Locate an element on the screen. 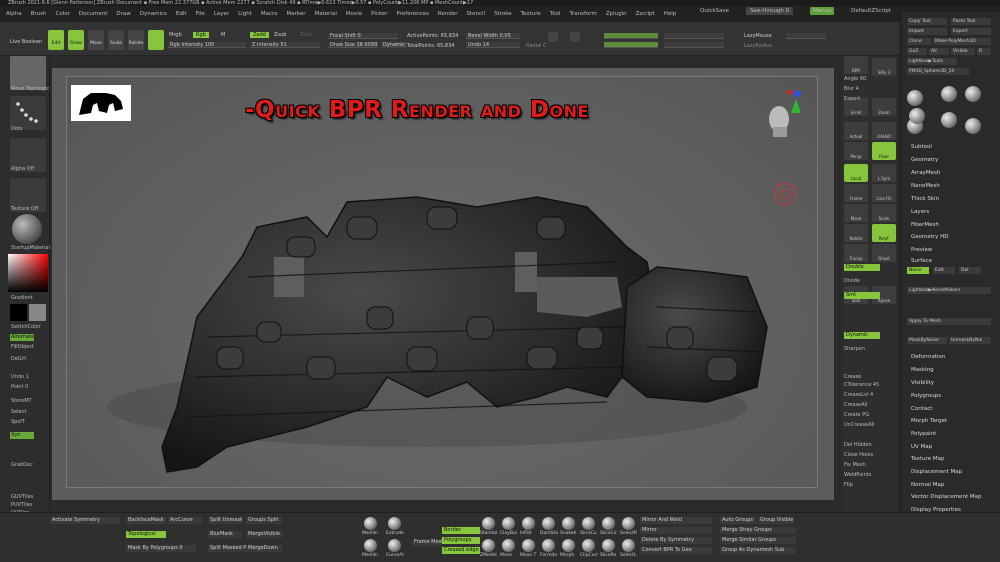  rgb-button: Rgb is located at coordinates (201, 35).